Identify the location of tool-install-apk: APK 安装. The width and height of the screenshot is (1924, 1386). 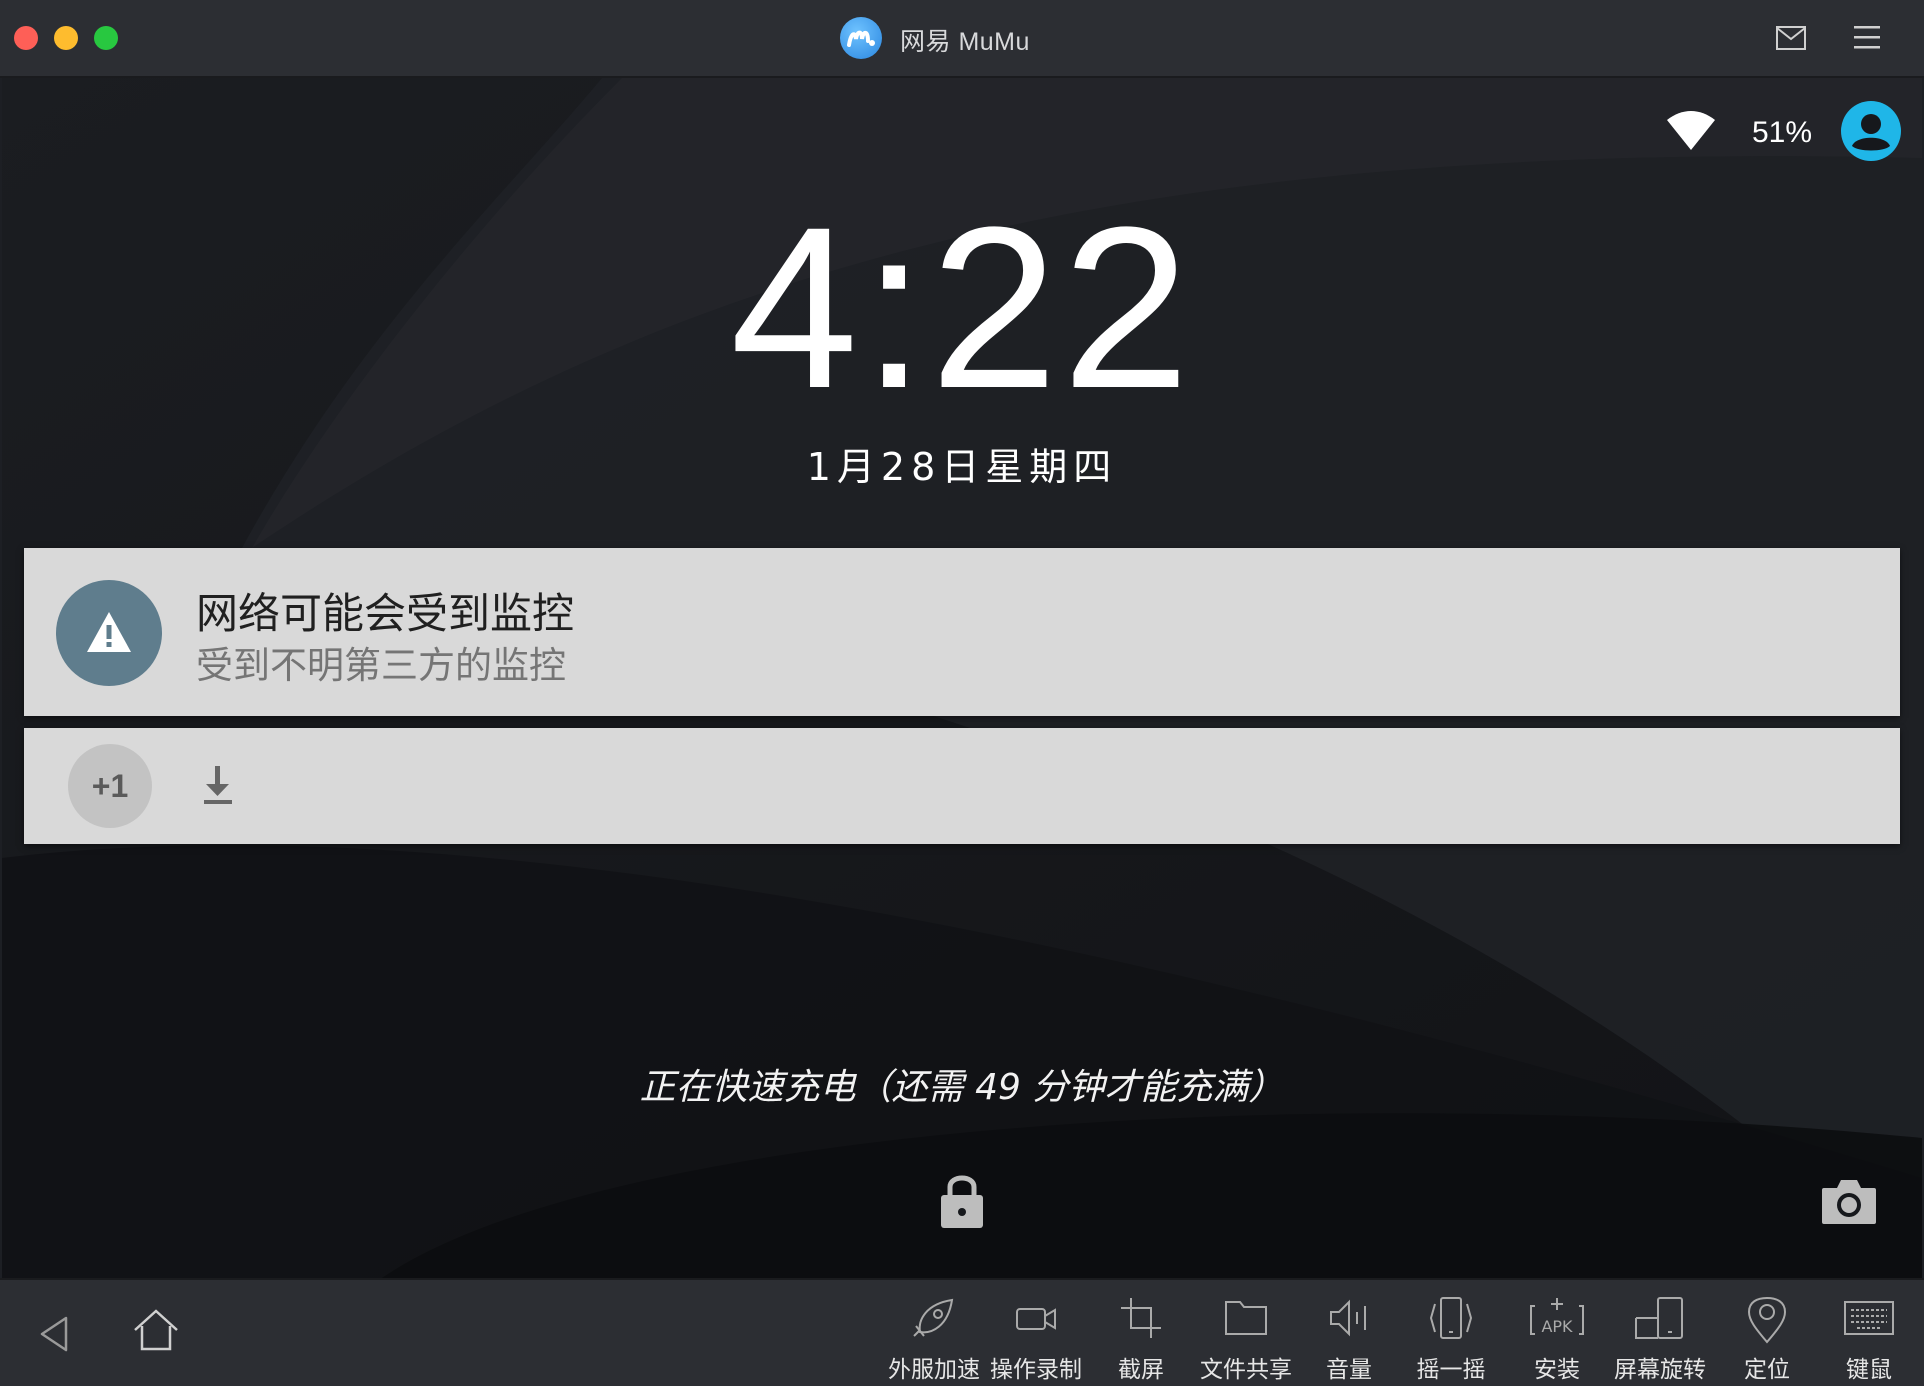
(1557, 1333).